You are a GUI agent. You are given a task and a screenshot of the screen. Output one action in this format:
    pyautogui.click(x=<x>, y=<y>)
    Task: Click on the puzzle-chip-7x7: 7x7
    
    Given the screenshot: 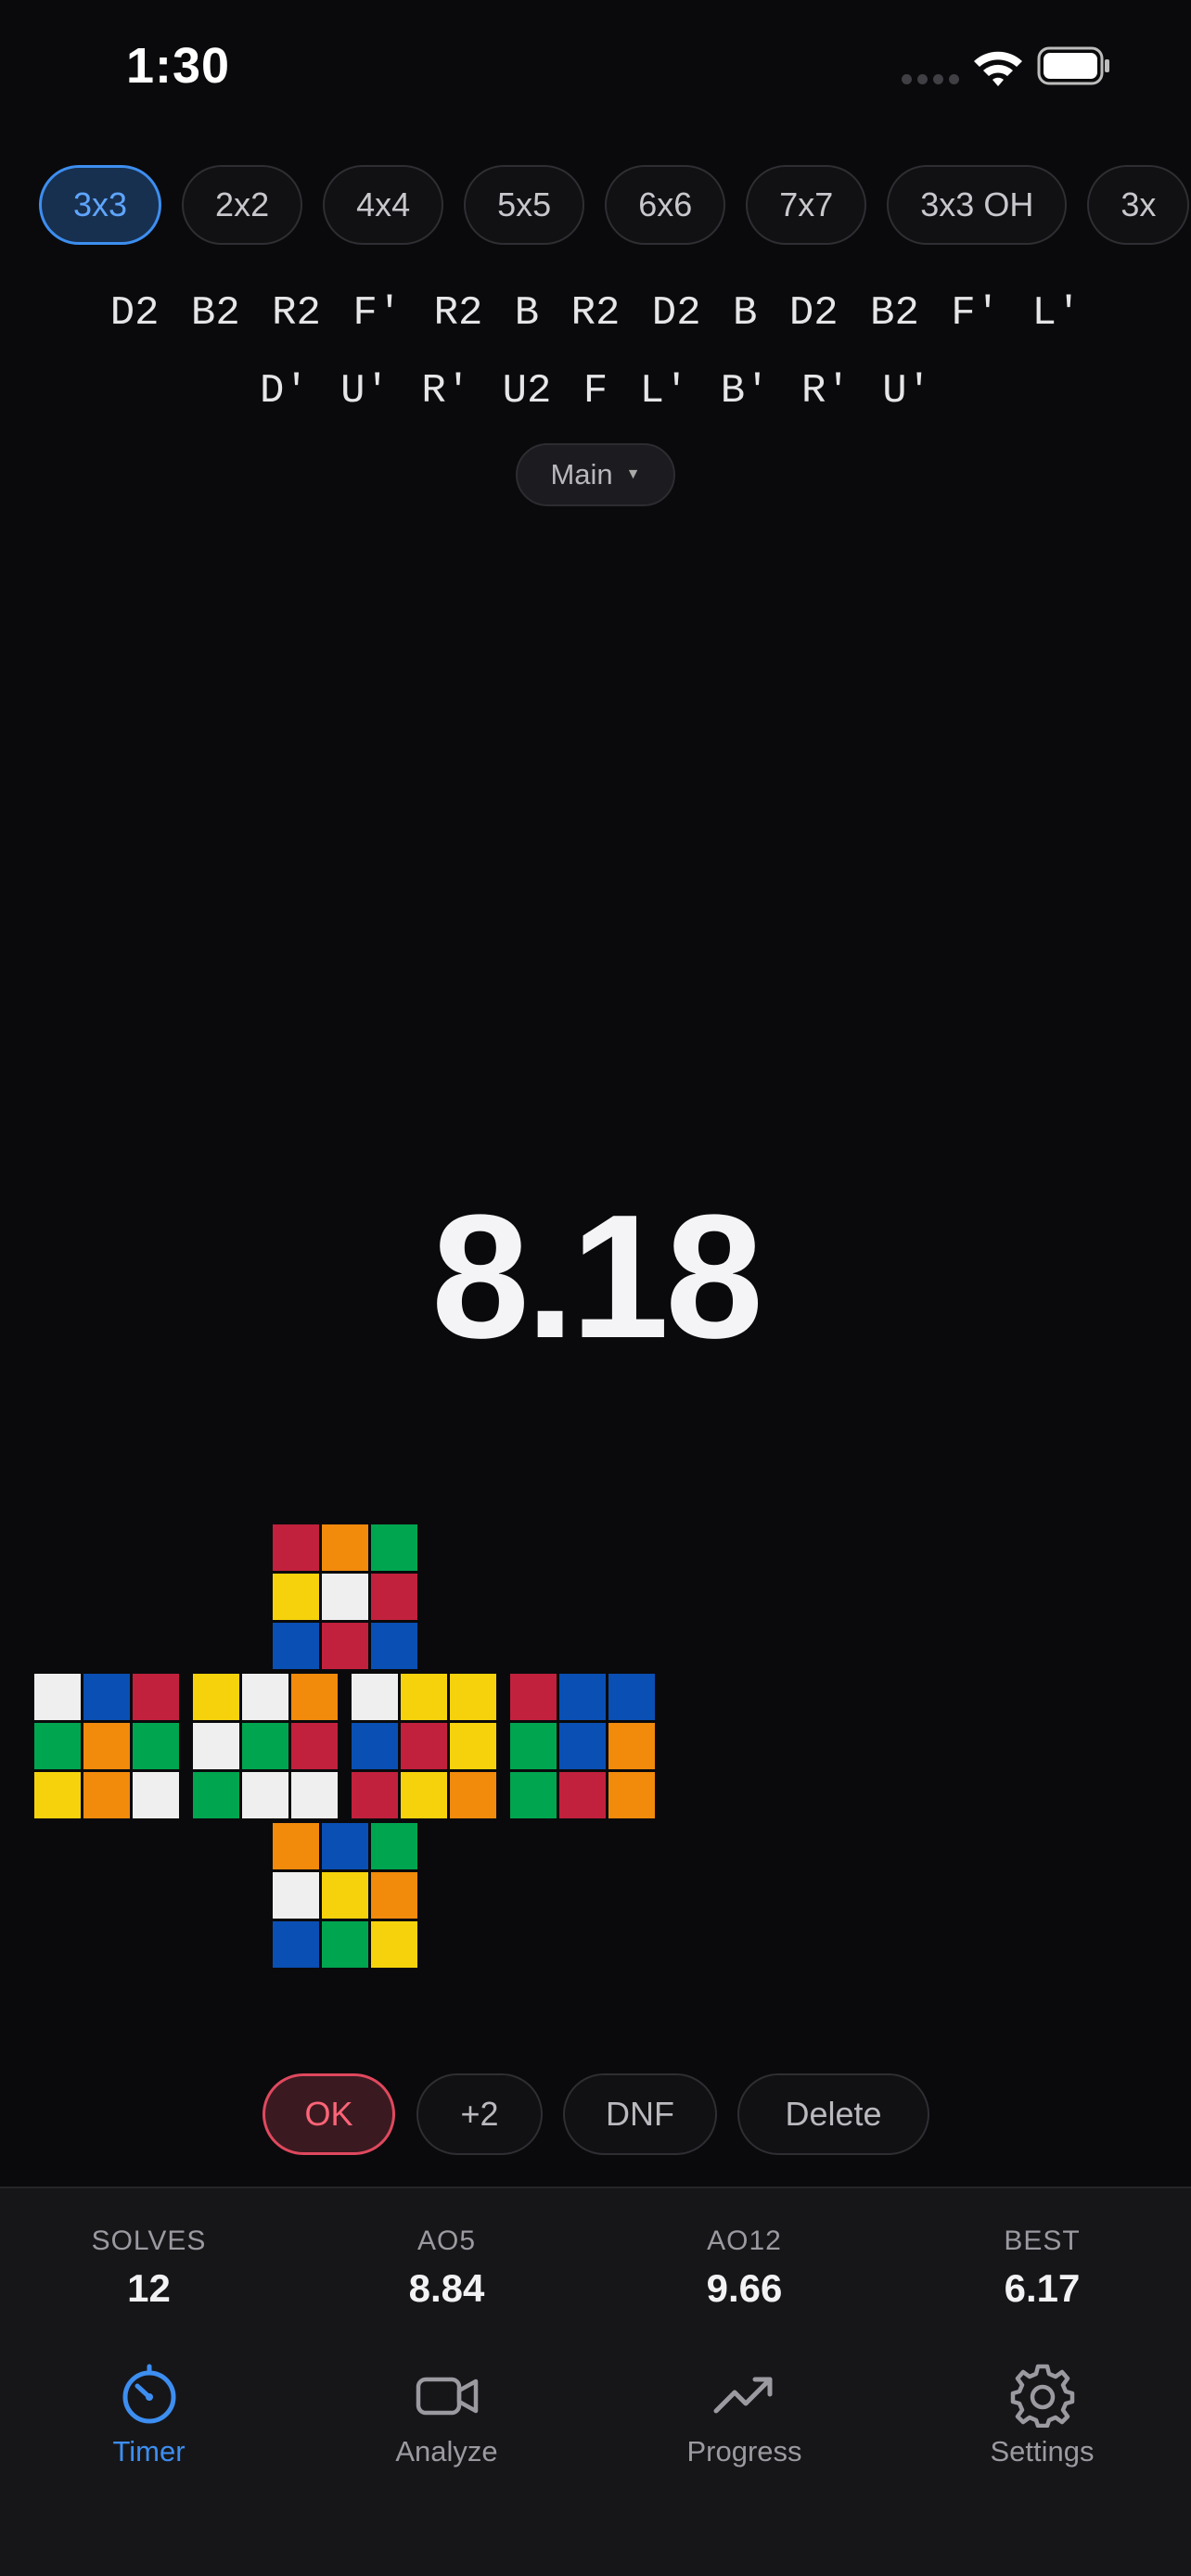 What is the action you would take?
    pyautogui.click(x=806, y=205)
    